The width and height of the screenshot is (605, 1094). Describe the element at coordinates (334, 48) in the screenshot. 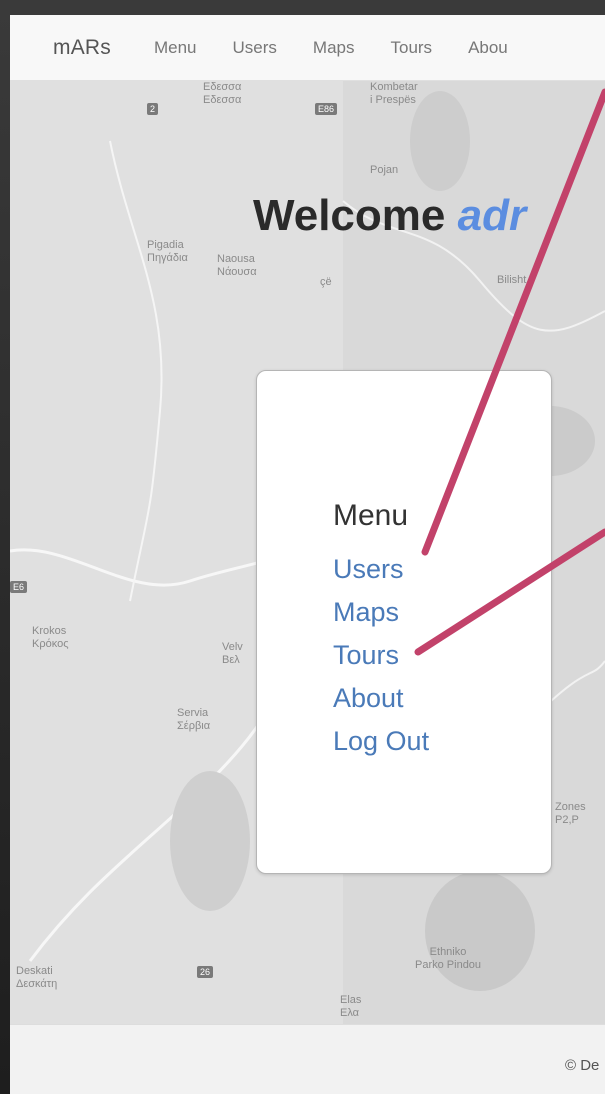

I see `nav-link-maps: Maps` at that location.